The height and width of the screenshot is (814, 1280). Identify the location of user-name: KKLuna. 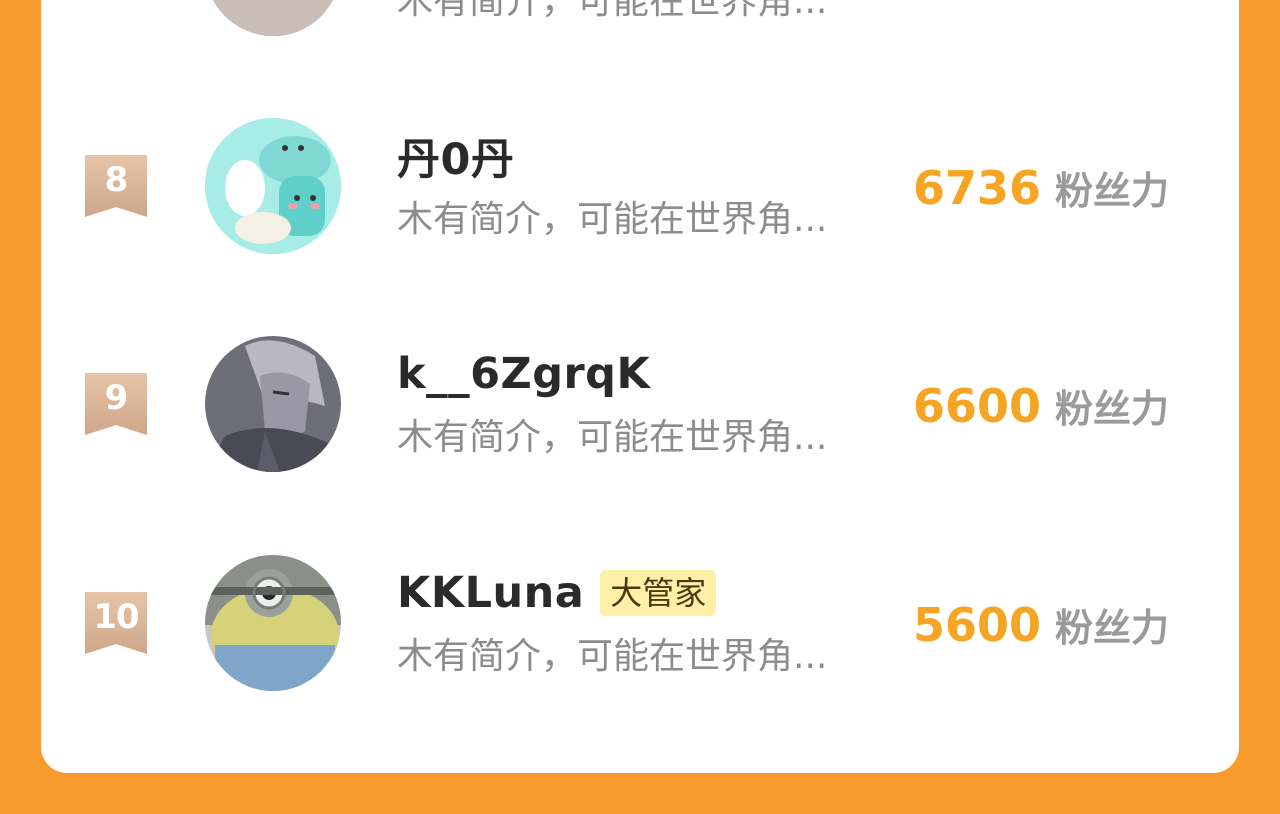
(490, 593).